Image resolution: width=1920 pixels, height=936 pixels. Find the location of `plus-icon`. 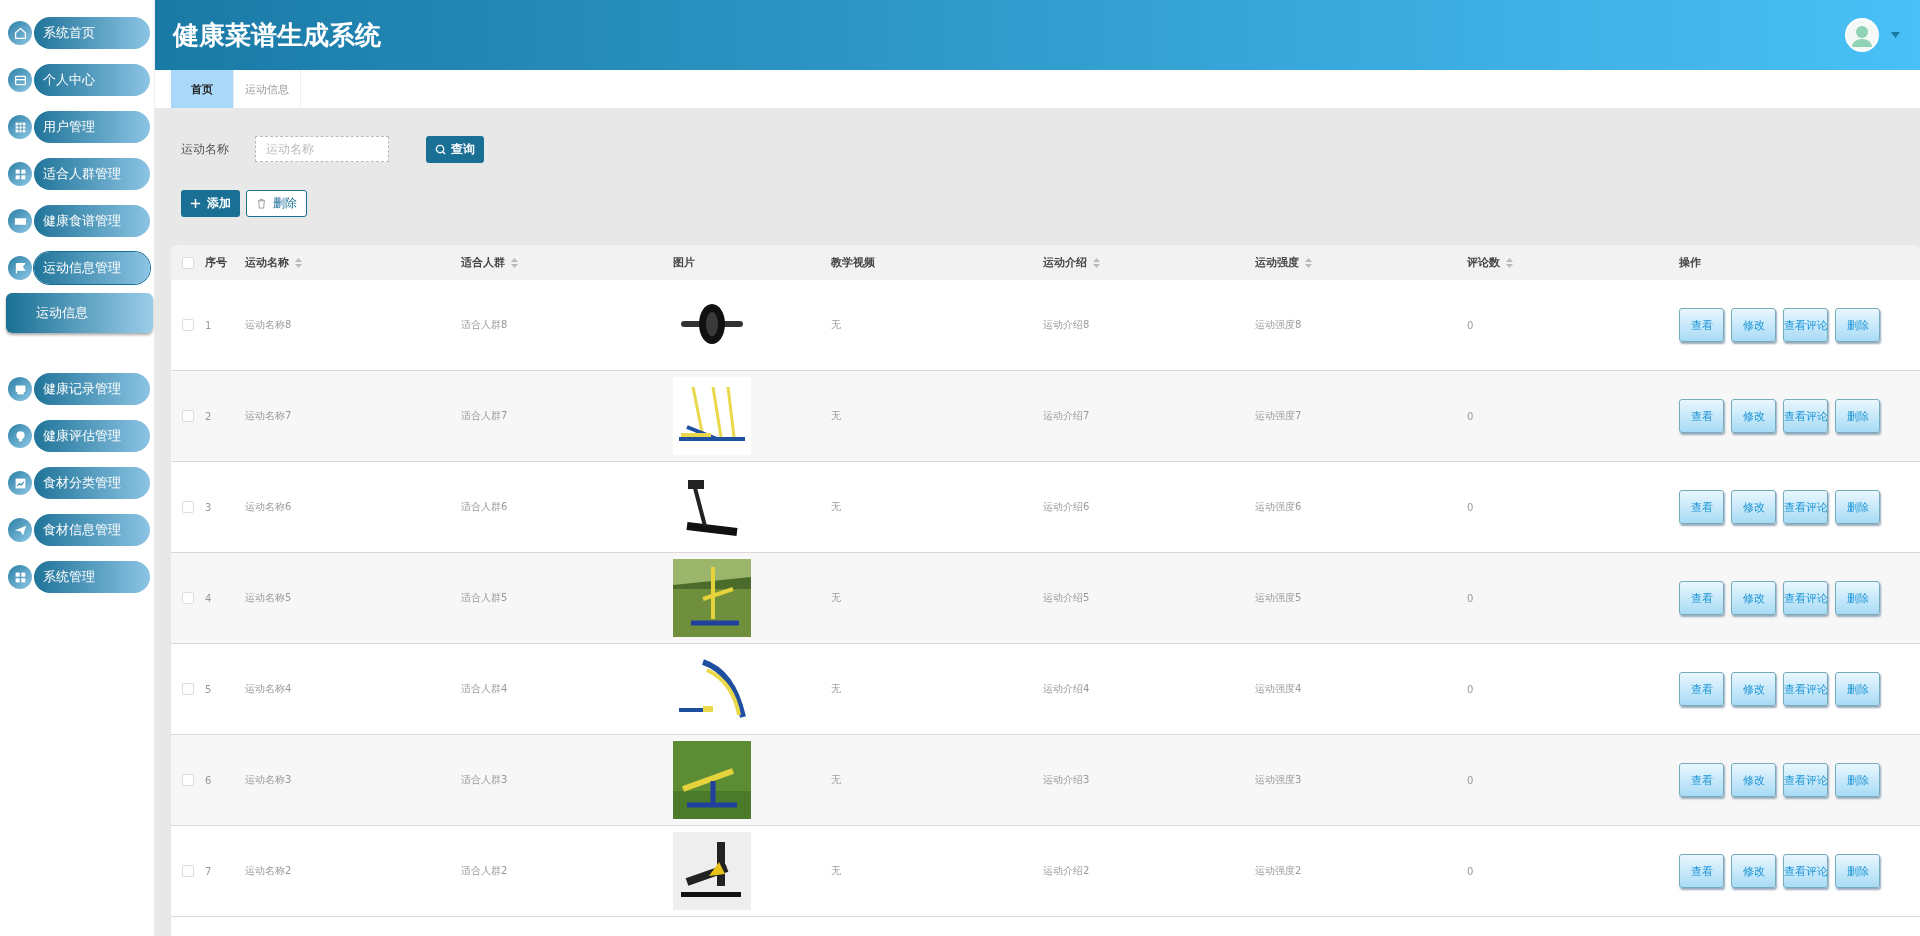

plus-icon is located at coordinates (195, 203).